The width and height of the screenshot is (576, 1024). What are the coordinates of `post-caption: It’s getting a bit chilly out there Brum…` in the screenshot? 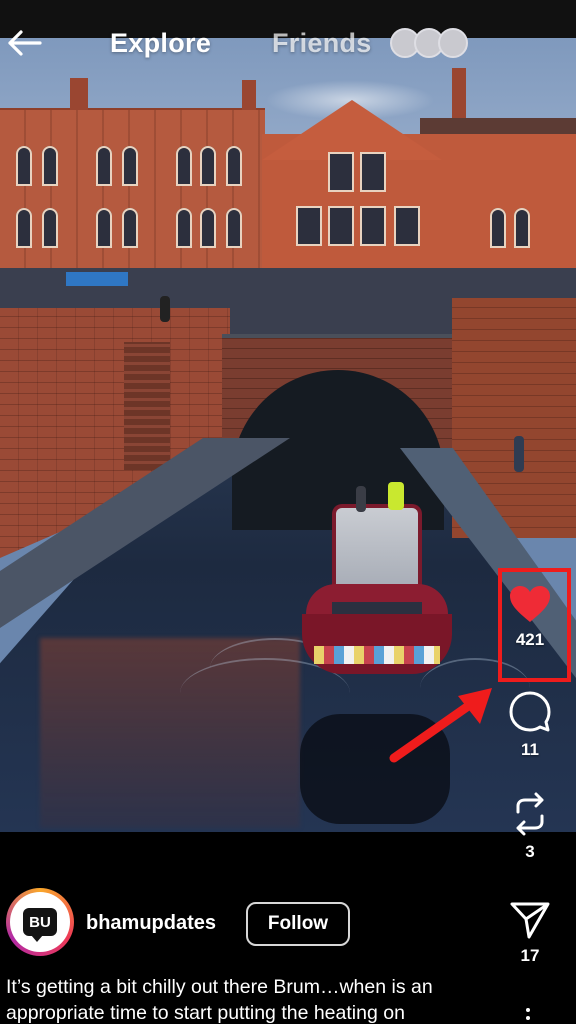 It's located at (256, 999).